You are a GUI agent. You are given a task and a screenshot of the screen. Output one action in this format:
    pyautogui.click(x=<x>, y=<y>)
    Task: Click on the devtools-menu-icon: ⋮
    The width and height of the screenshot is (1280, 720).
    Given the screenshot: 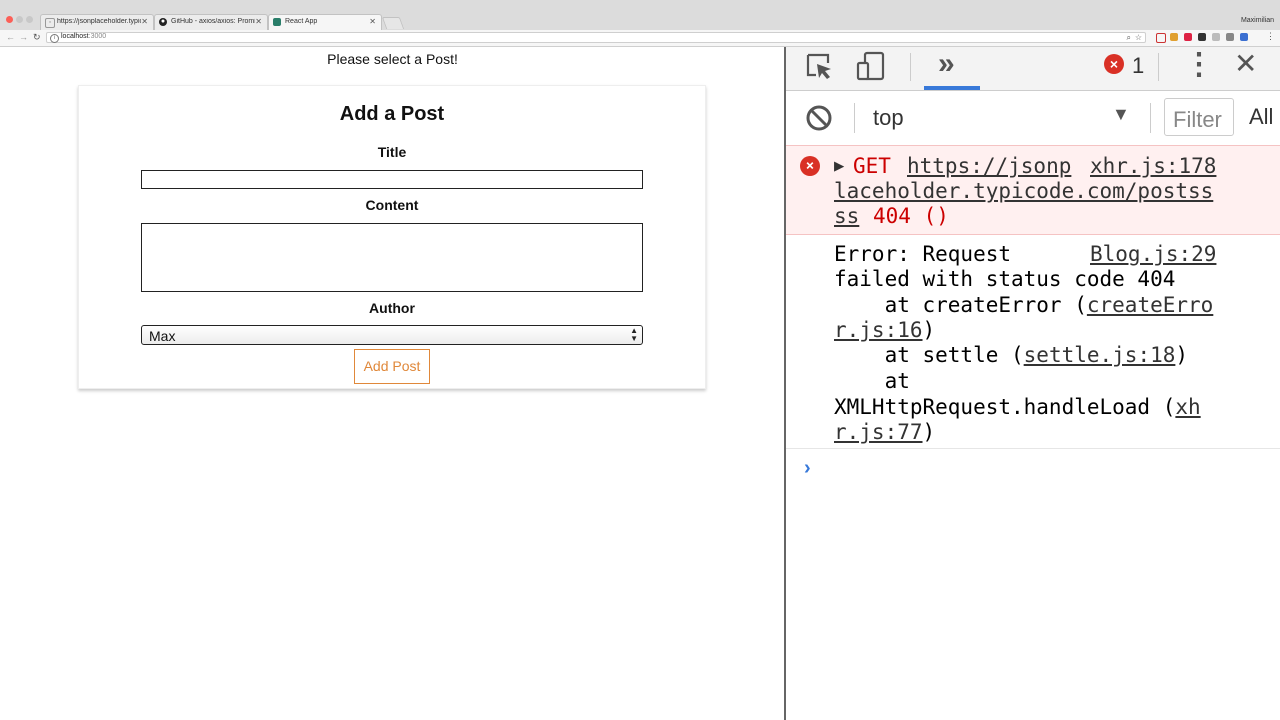 What is the action you would take?
    pyautogui.click(x=1199, y=64)
    